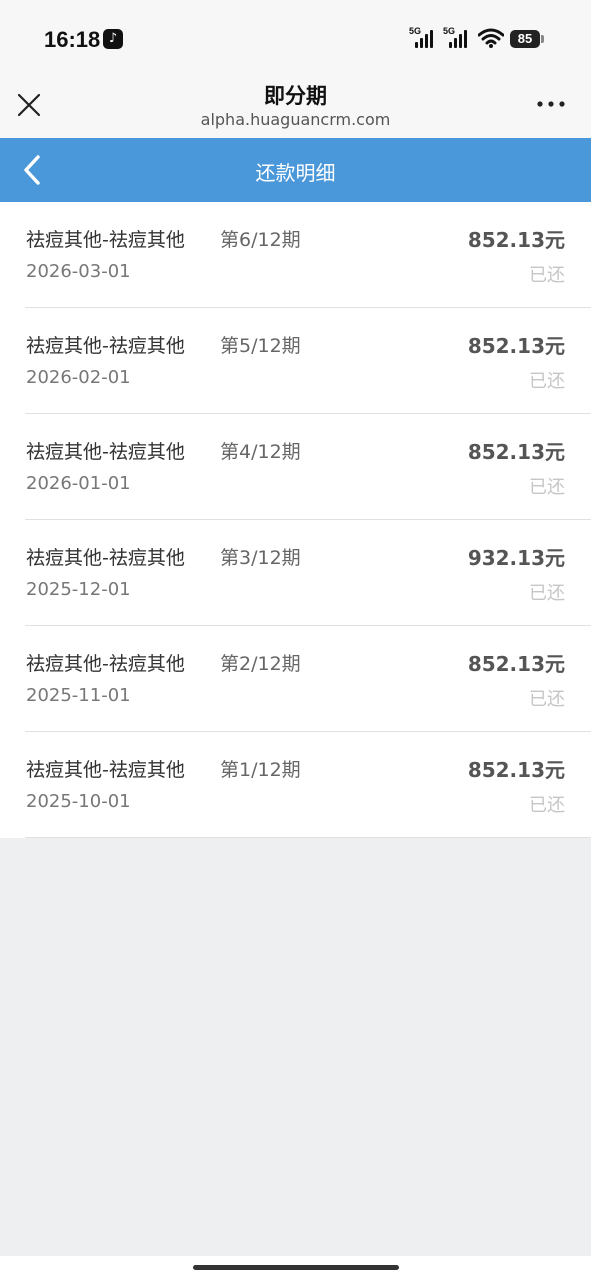 The height and width of the screenshot is (1280, 591). I want to click on repayment-row: 祛痘其他-祛痘其他 第6/12期 2026-03-01 852.13元 已还, so click(295, 255).